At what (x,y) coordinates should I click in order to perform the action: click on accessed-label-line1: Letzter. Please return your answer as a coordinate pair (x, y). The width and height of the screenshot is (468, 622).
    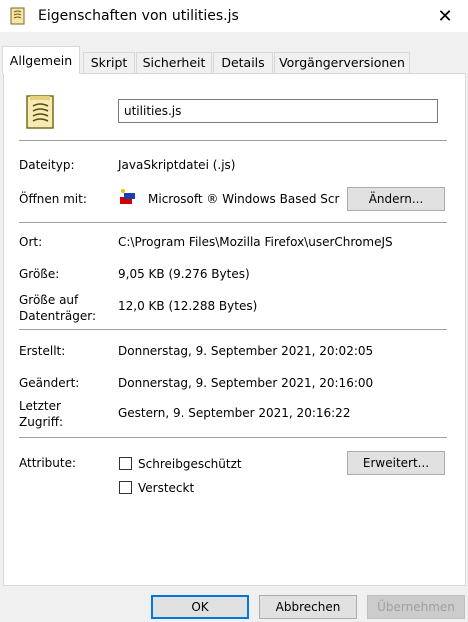
    Looking at the image, I should click on (40, 406).